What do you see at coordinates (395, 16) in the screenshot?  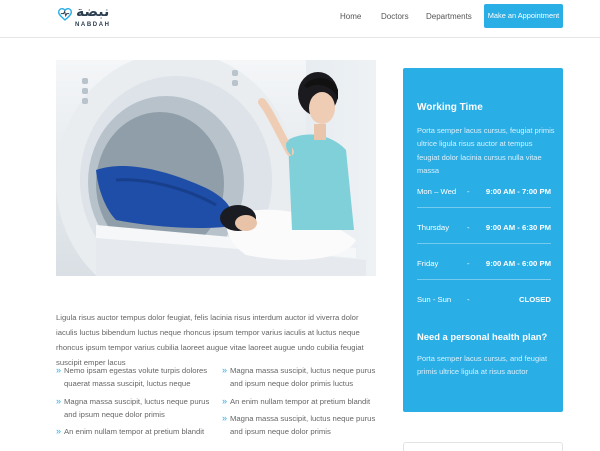 I see `nav-doctors: Doctors` at bounding box center [395, 16].